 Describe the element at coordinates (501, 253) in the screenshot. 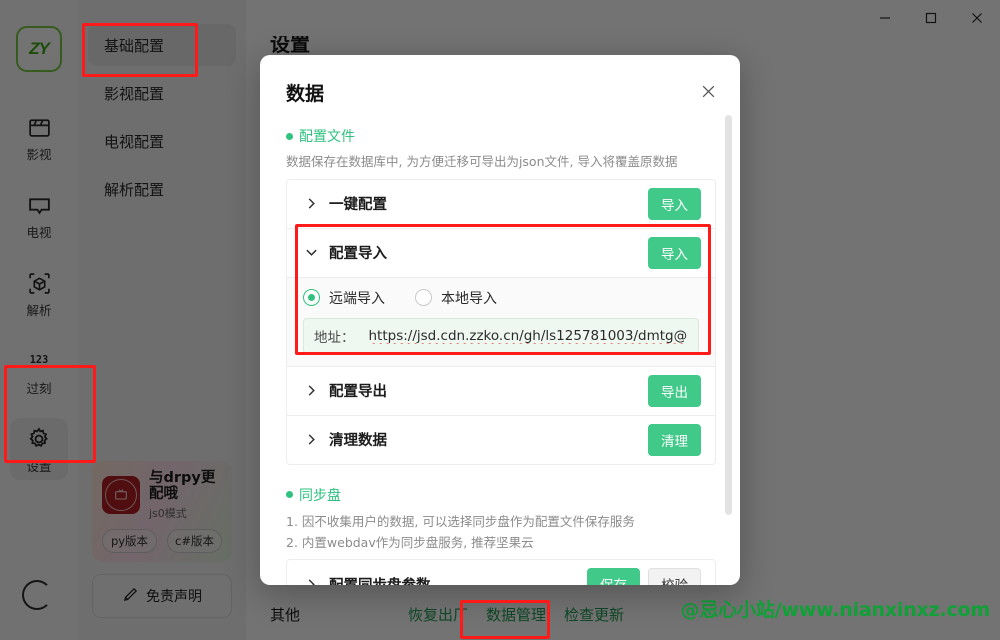

I see `row-config-import: 配置导入 导入` at that location.